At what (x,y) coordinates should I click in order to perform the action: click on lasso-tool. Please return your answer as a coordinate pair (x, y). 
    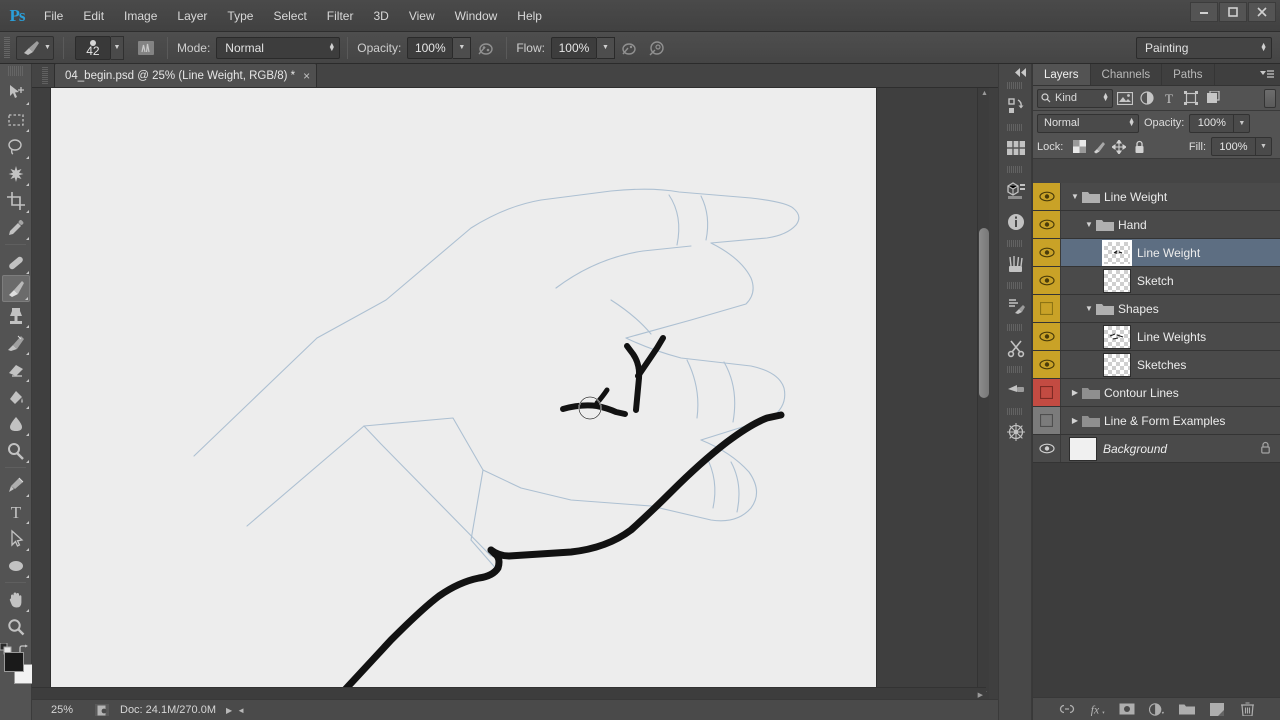
    Looking at the image, I should click on (16, 146).